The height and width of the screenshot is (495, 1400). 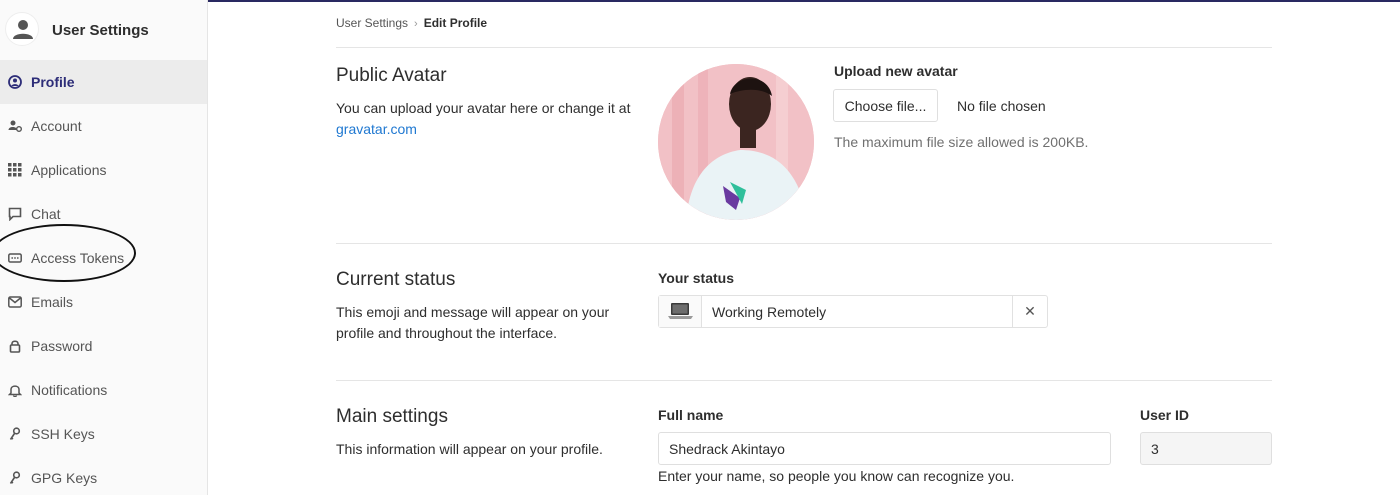 What do you see at coordinates (1001, 106) in the screenshot?
I see `no-file-chosen-text: No file chosen` at bounding box center [1001, 106].